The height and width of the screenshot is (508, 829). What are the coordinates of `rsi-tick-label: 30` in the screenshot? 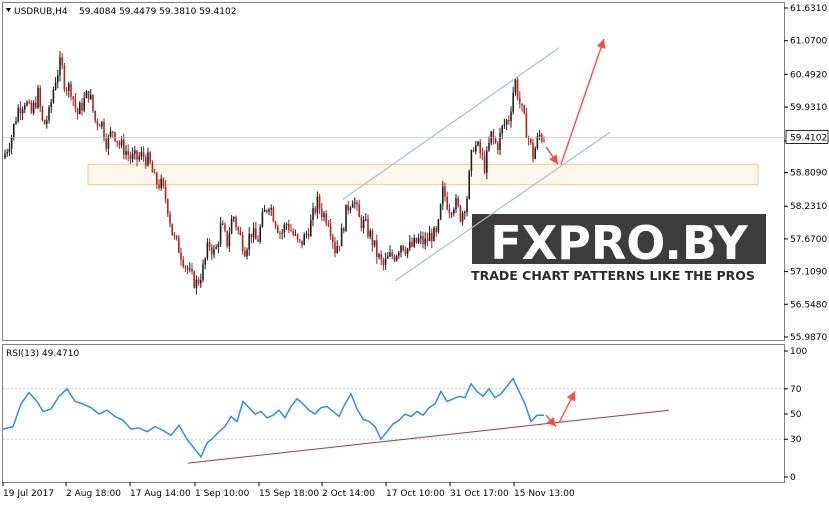 It's located at (796, 440).